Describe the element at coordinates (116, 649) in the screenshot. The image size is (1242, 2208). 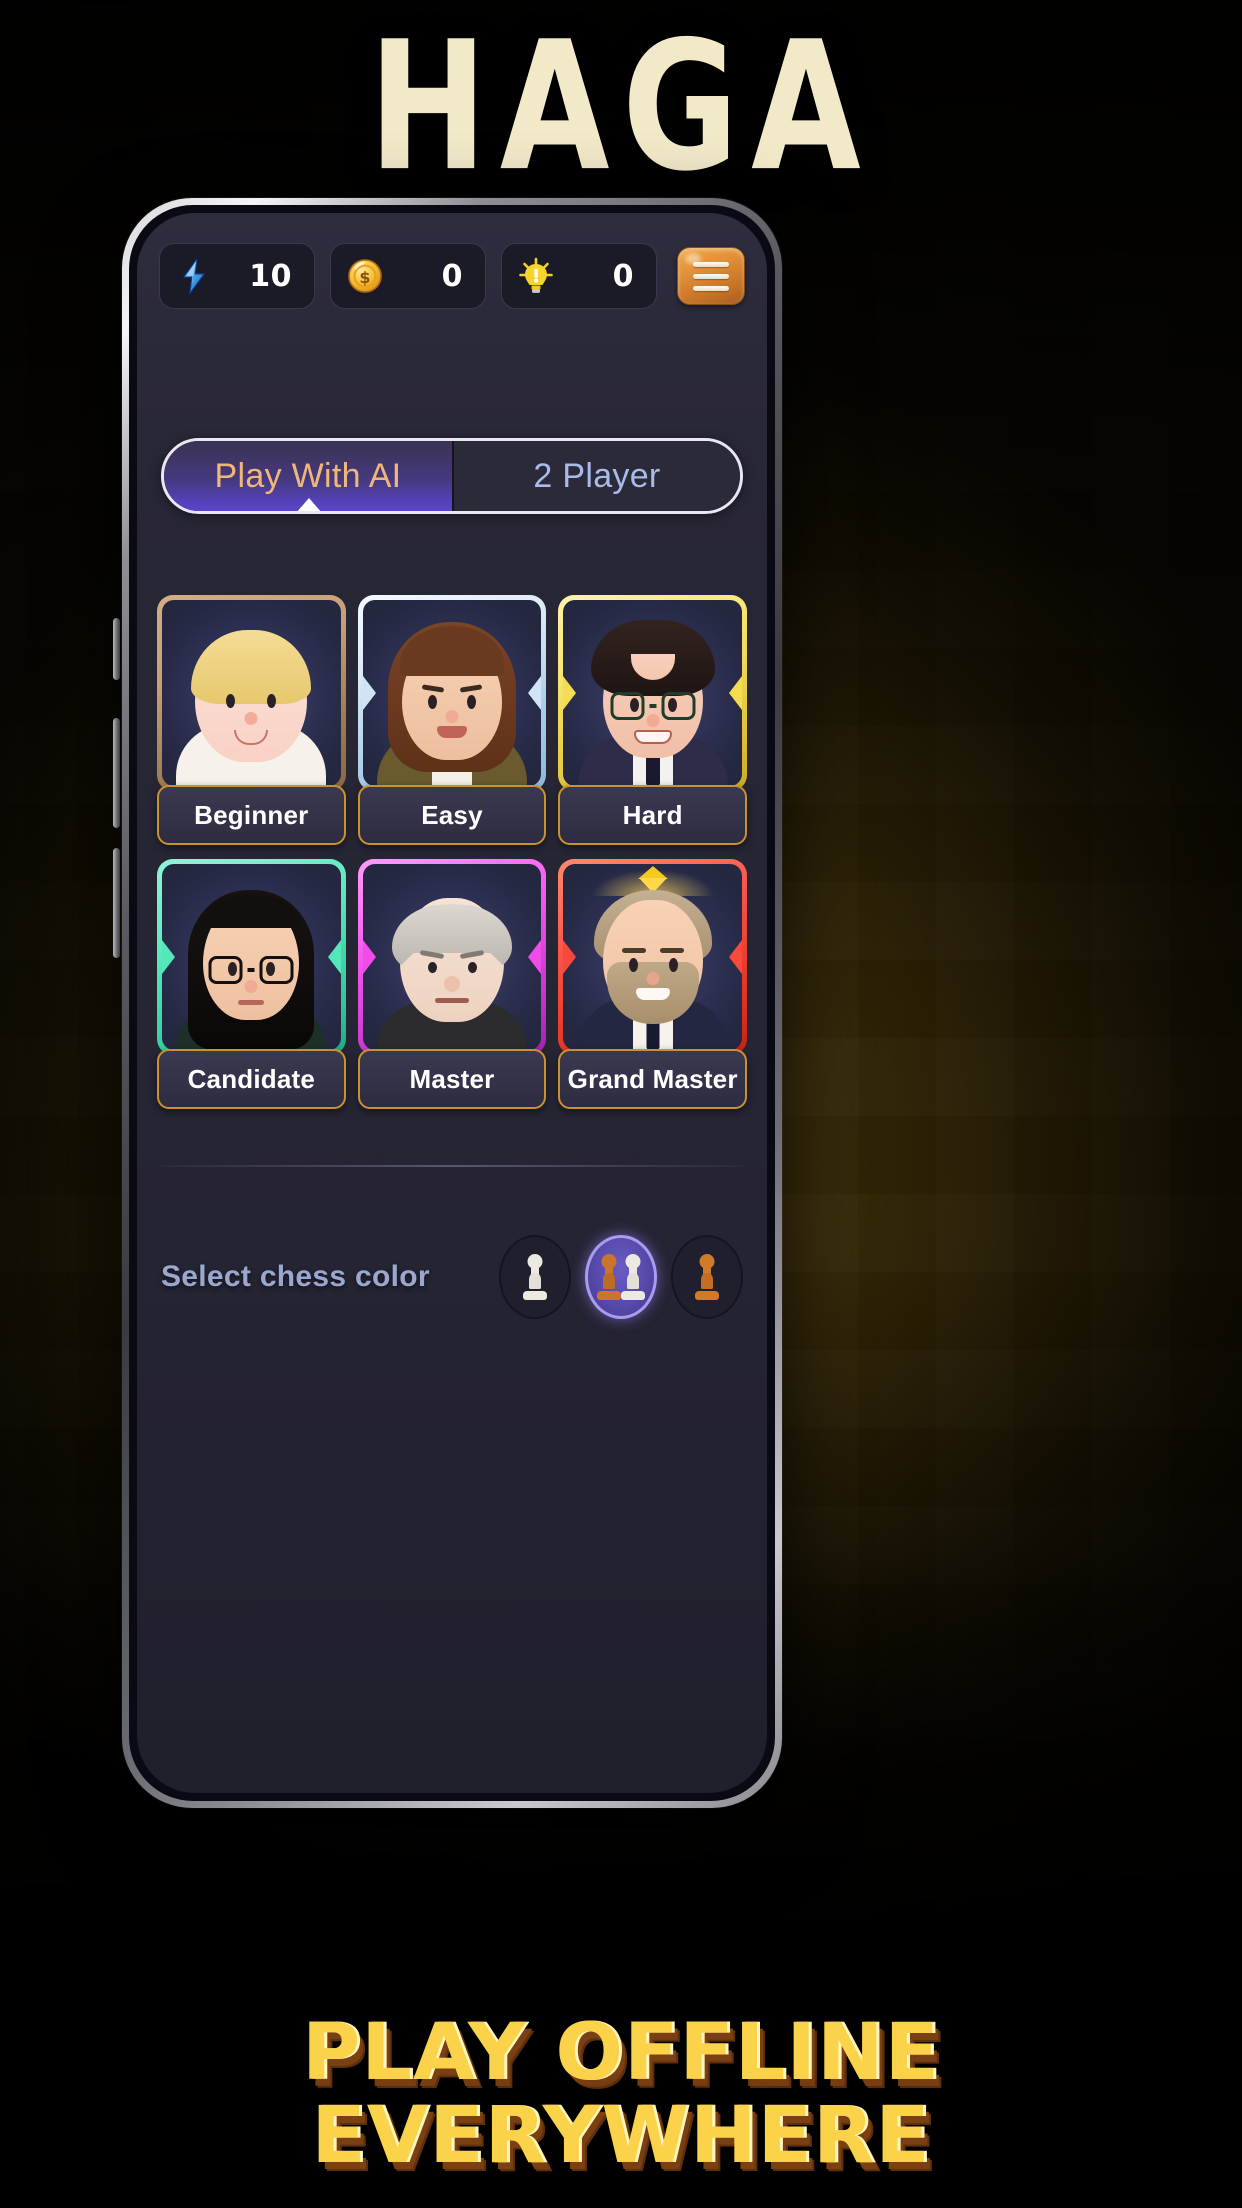
I see `phone-mute-button` at that location.